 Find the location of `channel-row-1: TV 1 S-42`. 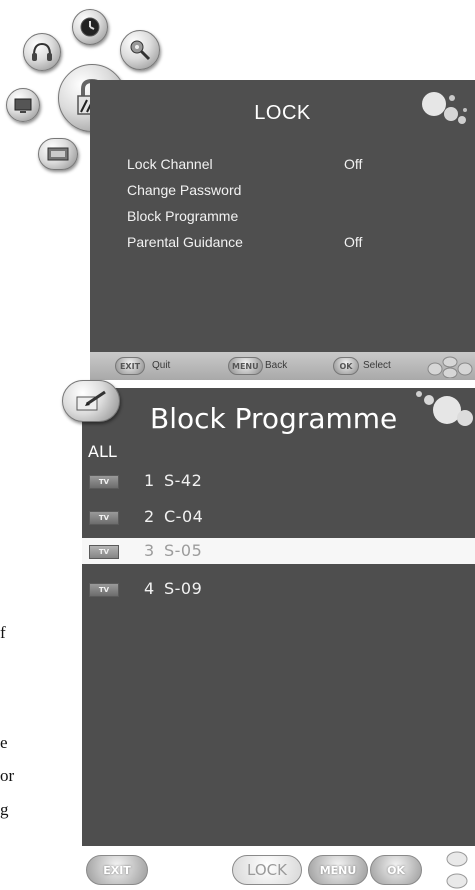

channel-row-1: TV 1 S-42 is located at coordinates (278, 481).